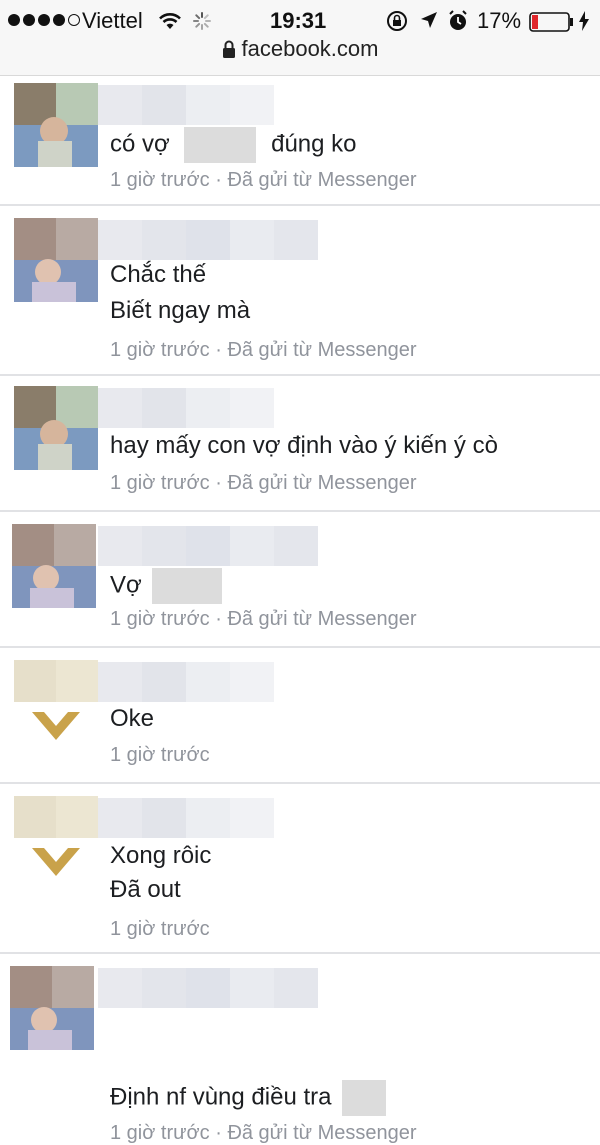  What do you see at coordinates (158, 274) in the screenshot?
I see `comment-text: Chắc thế` at bounding box center [158, 274].